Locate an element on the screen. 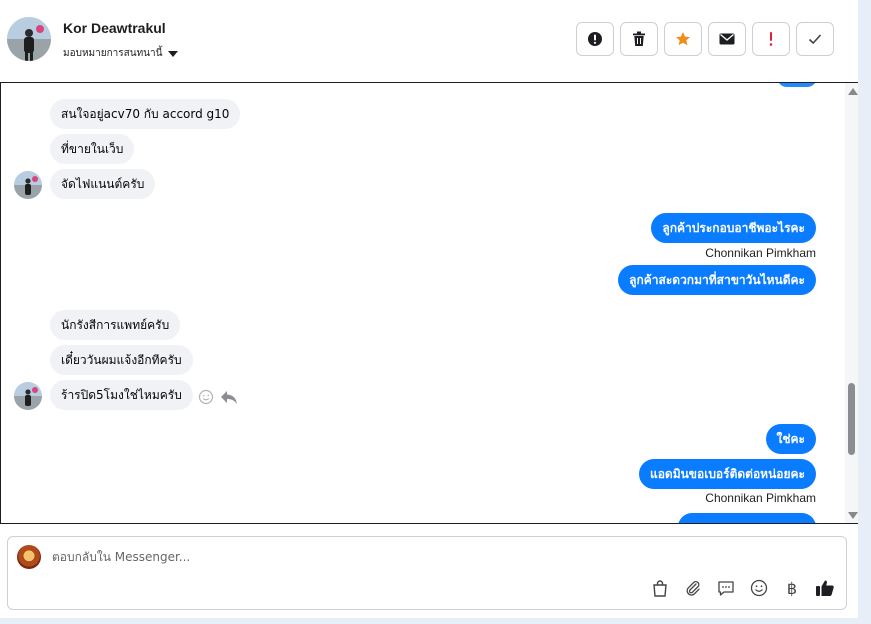 Image resolution: width=871 pixels, height=624 pixels. envelope-icon is located at coordinates (727, 39).